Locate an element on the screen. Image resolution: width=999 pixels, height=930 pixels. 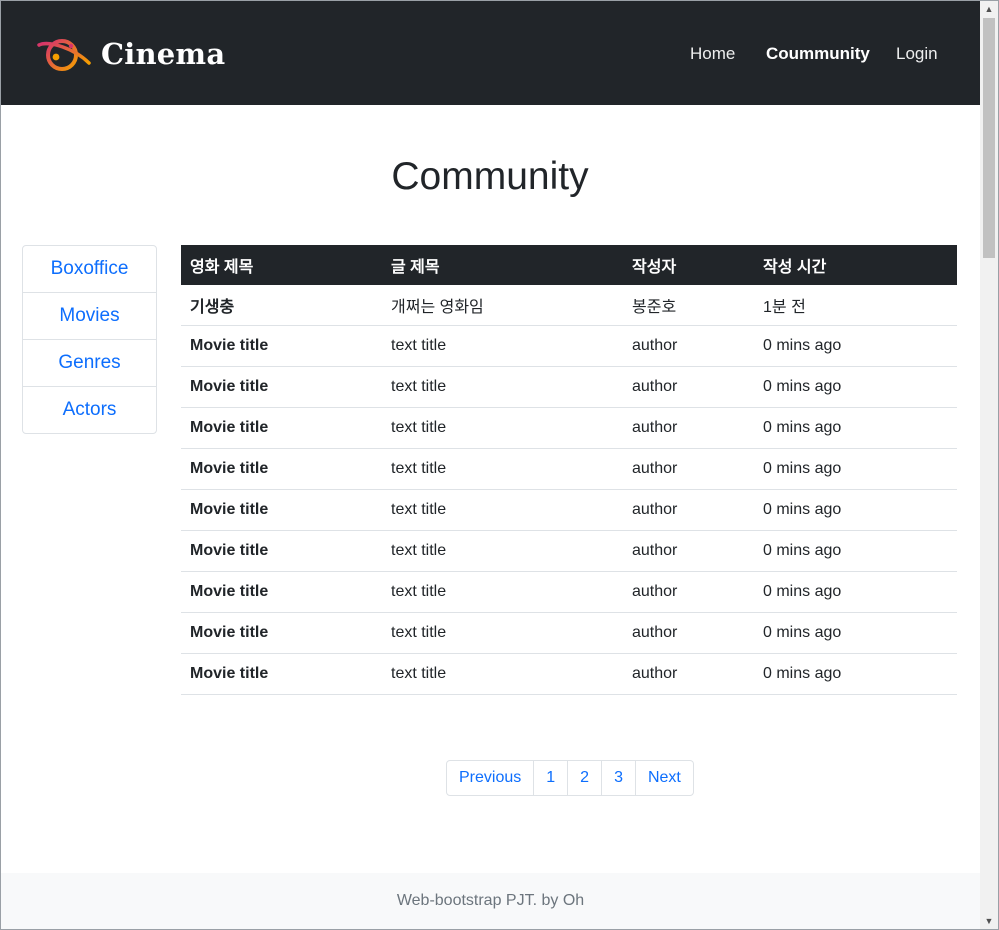
nav-link-home: Home is located at coordinates (712, 54).